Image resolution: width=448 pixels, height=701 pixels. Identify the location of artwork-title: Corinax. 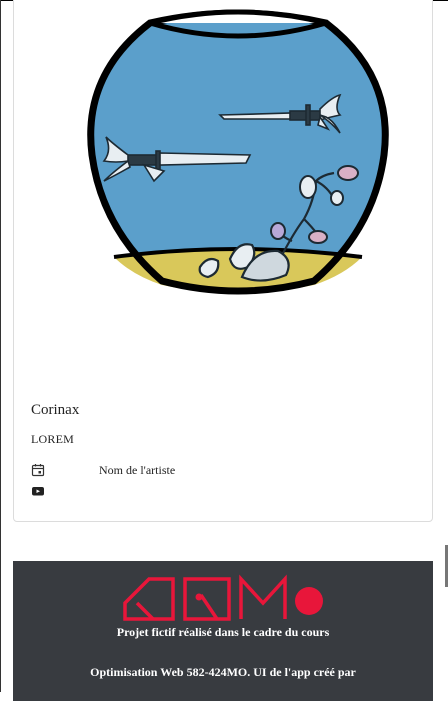
(55, 410).